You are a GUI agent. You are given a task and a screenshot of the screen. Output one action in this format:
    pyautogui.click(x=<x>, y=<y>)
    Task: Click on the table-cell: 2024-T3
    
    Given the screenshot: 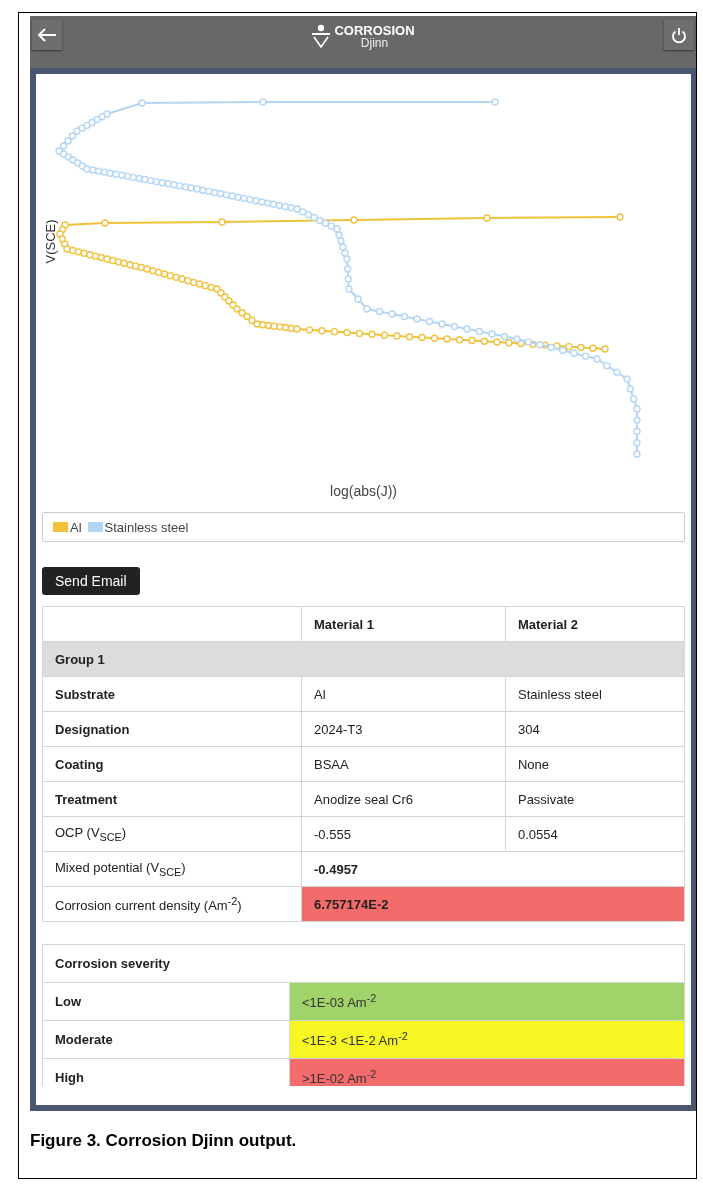 What is the action you would take?
    pyautogui.click(x=403, y=729)
    